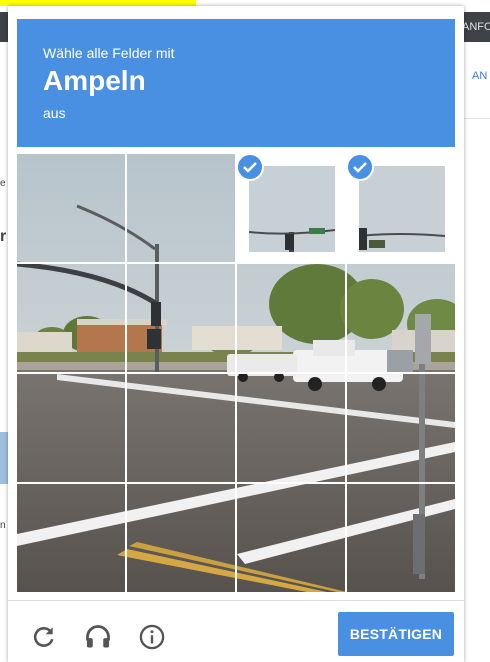 The image size is (490, 662). I want to click on page-text-fragment: e, so click(3, 183).